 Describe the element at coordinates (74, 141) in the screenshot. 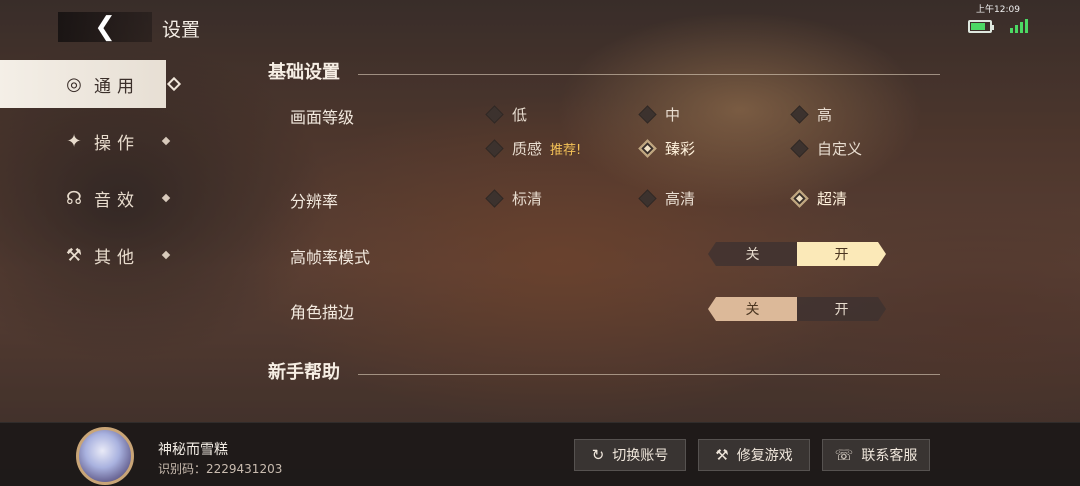

I see `joystick-icon: ✦` at that location.